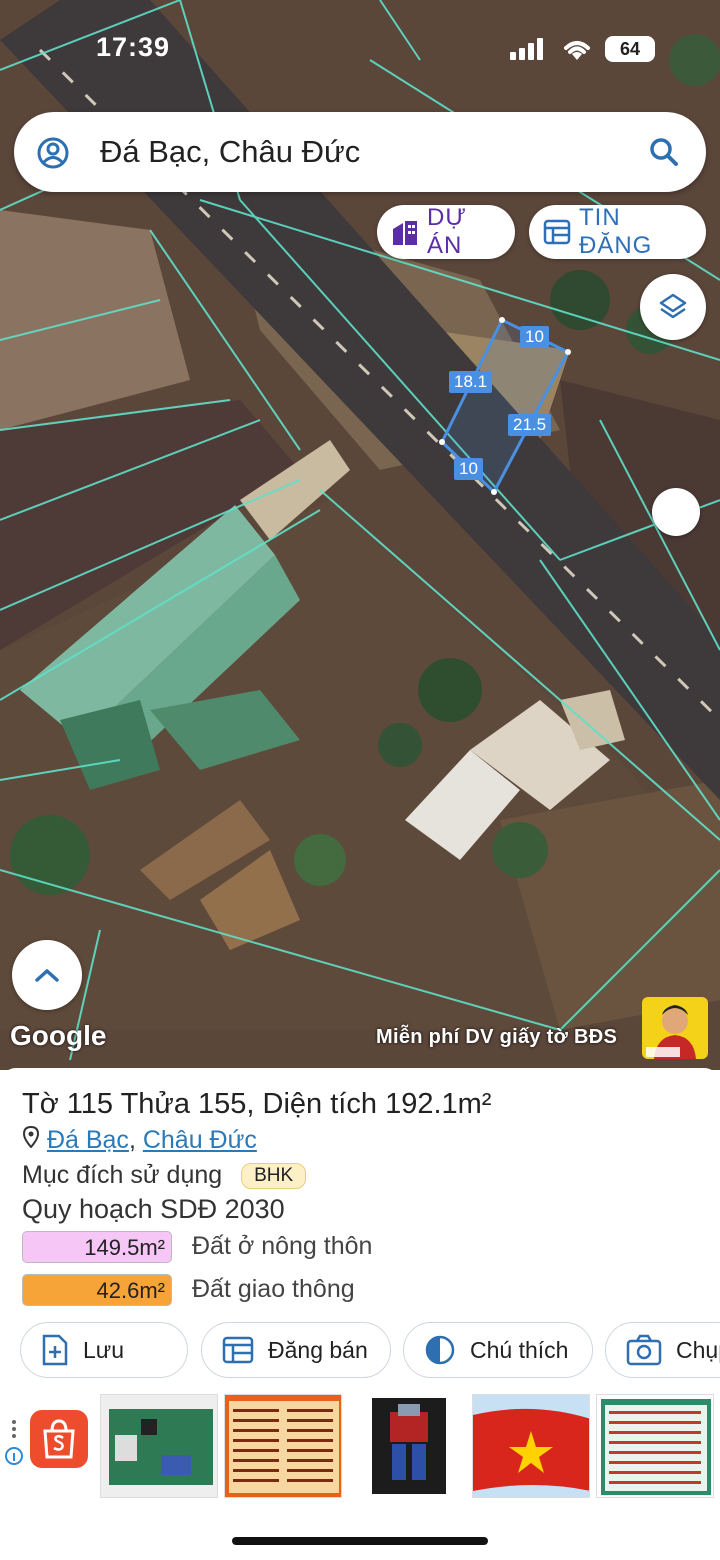 The width and height of the screenshot is (720, 1560). Describe the element at coordinates (496, 1037) in the screenshot. I see `promo-text: Miễn phí DV giấy tờ BĐS` at that location.